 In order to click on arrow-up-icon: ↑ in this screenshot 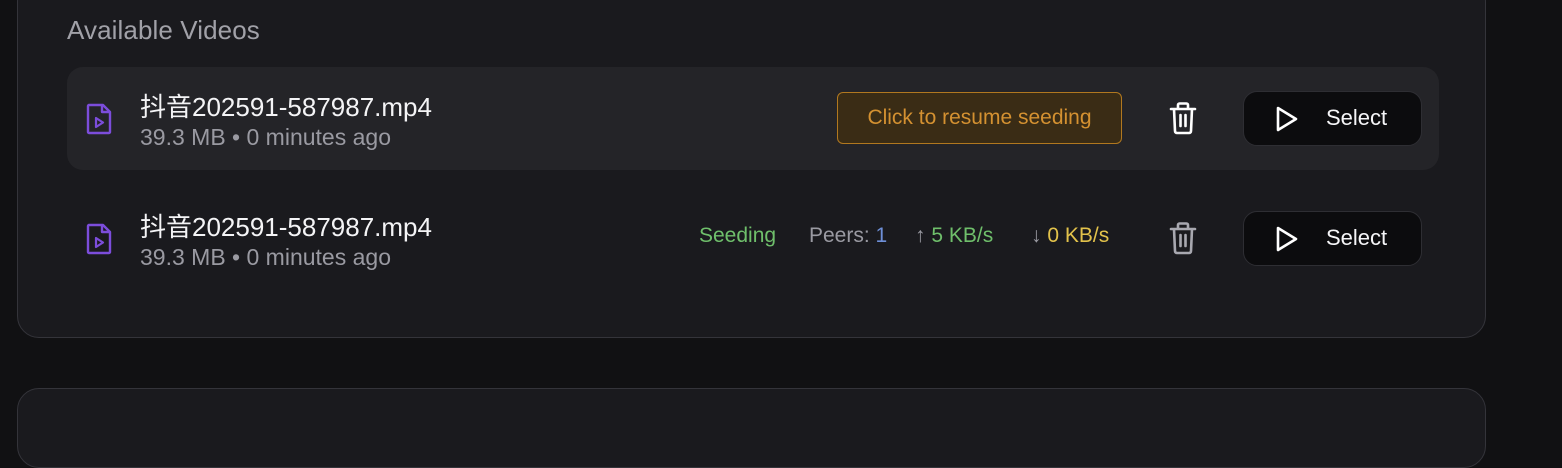, I will do `click(920, 235)`.